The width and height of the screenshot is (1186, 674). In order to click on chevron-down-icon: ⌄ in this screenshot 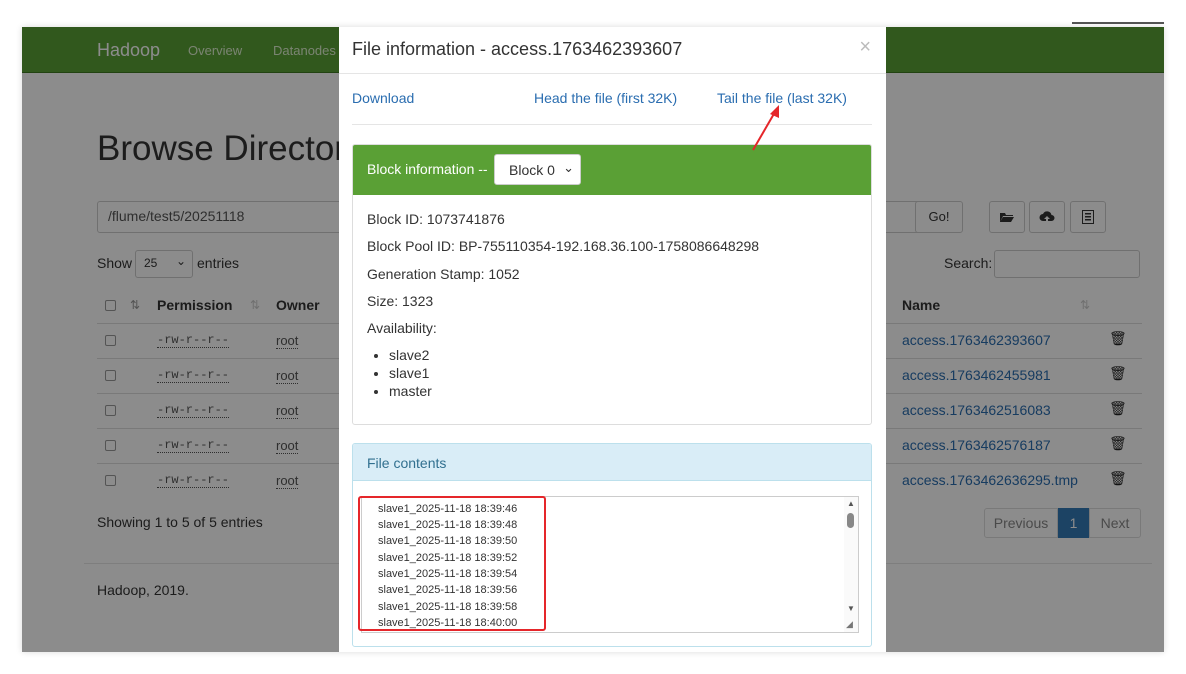, I will do `click(568, 167)`.